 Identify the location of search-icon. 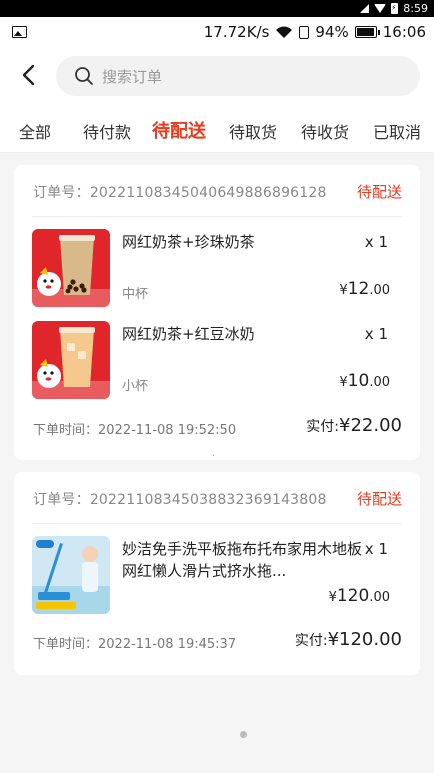
(84, 76).